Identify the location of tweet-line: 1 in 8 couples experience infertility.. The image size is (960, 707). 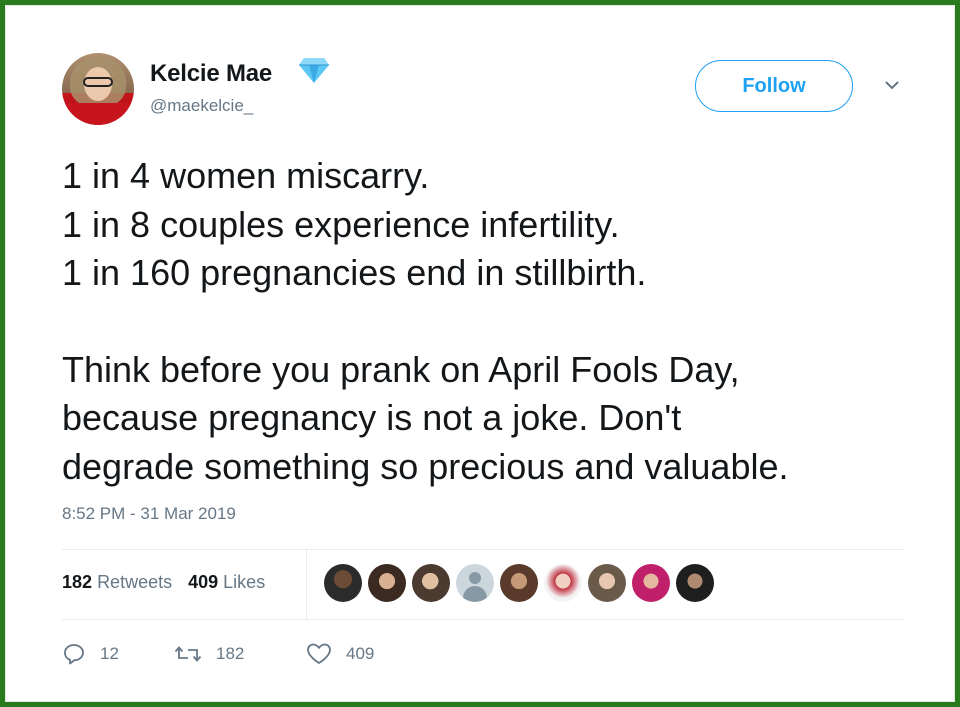
(341, 224).